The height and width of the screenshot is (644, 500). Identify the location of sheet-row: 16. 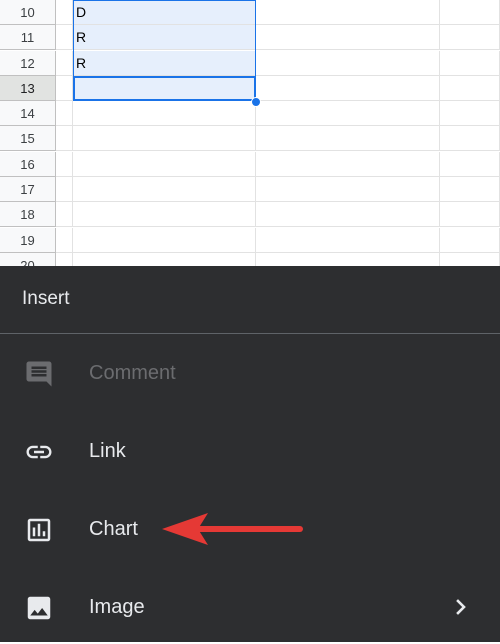
(250, 164).